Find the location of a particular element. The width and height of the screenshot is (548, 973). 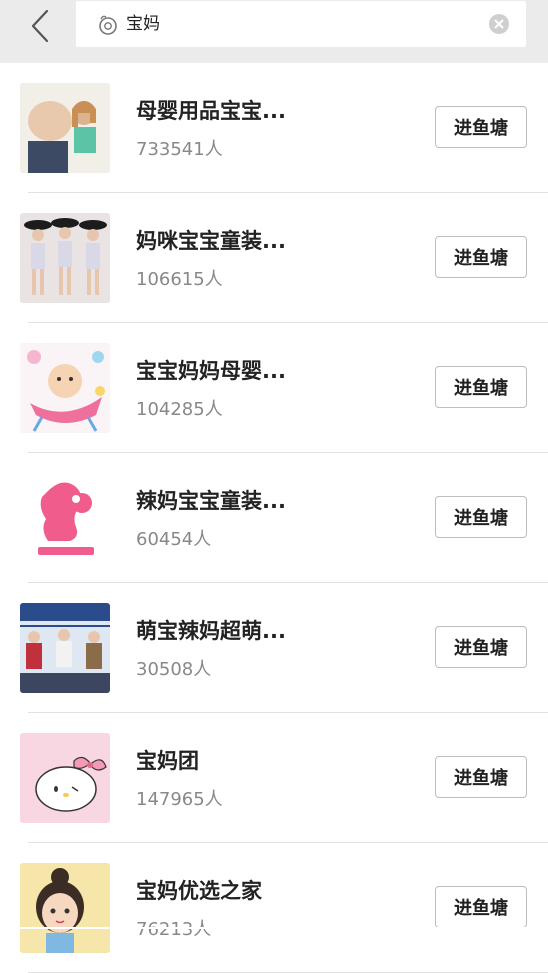

member-count: 104285人 is located at coordinates (179, 409).